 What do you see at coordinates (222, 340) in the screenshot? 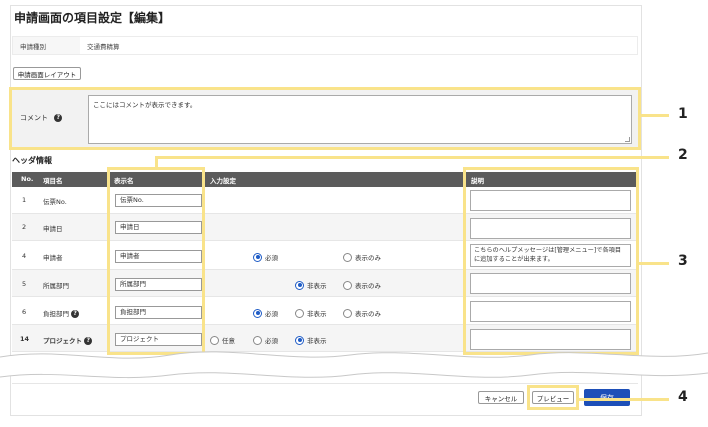
I see `radio-optional: 任意` at bounding box center [222, 340].